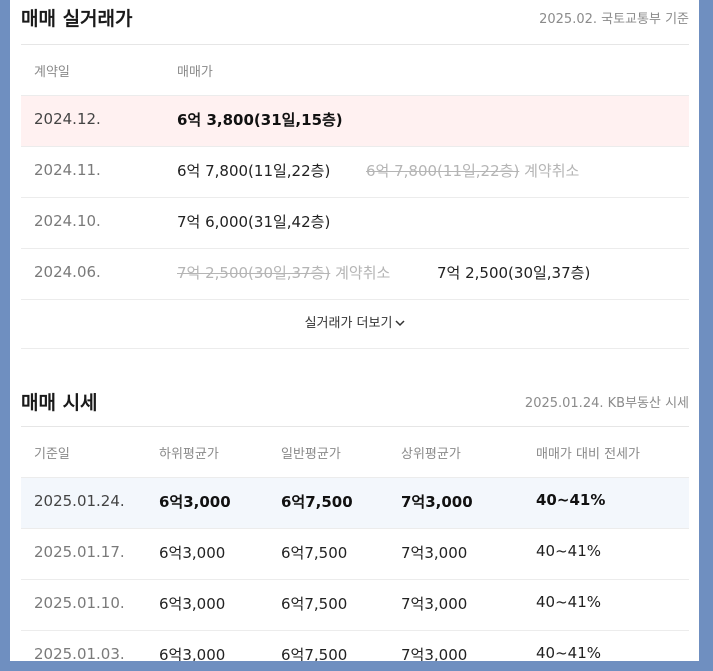 The width and height of the screenshot is (713, 671). Describe the element at coordinates (355, 22) in the screenshot. I see `sale-trades-header: 매매 실거래가 2025.02. 국토교통부 기준` at that location.